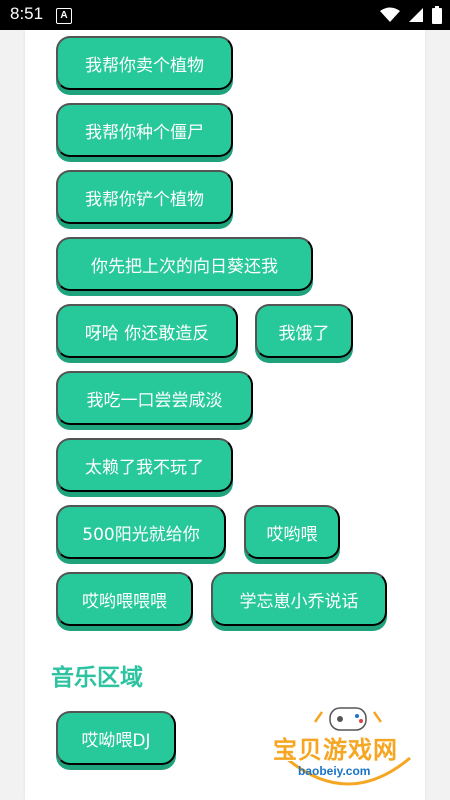 The height and width of the screenshot is (800, 450). What do you see at coordinates (116, 738) in the screenshot?
I see `aiyowei-dj-button: 哎呦喂DJ` at bounding box center [116, 738].